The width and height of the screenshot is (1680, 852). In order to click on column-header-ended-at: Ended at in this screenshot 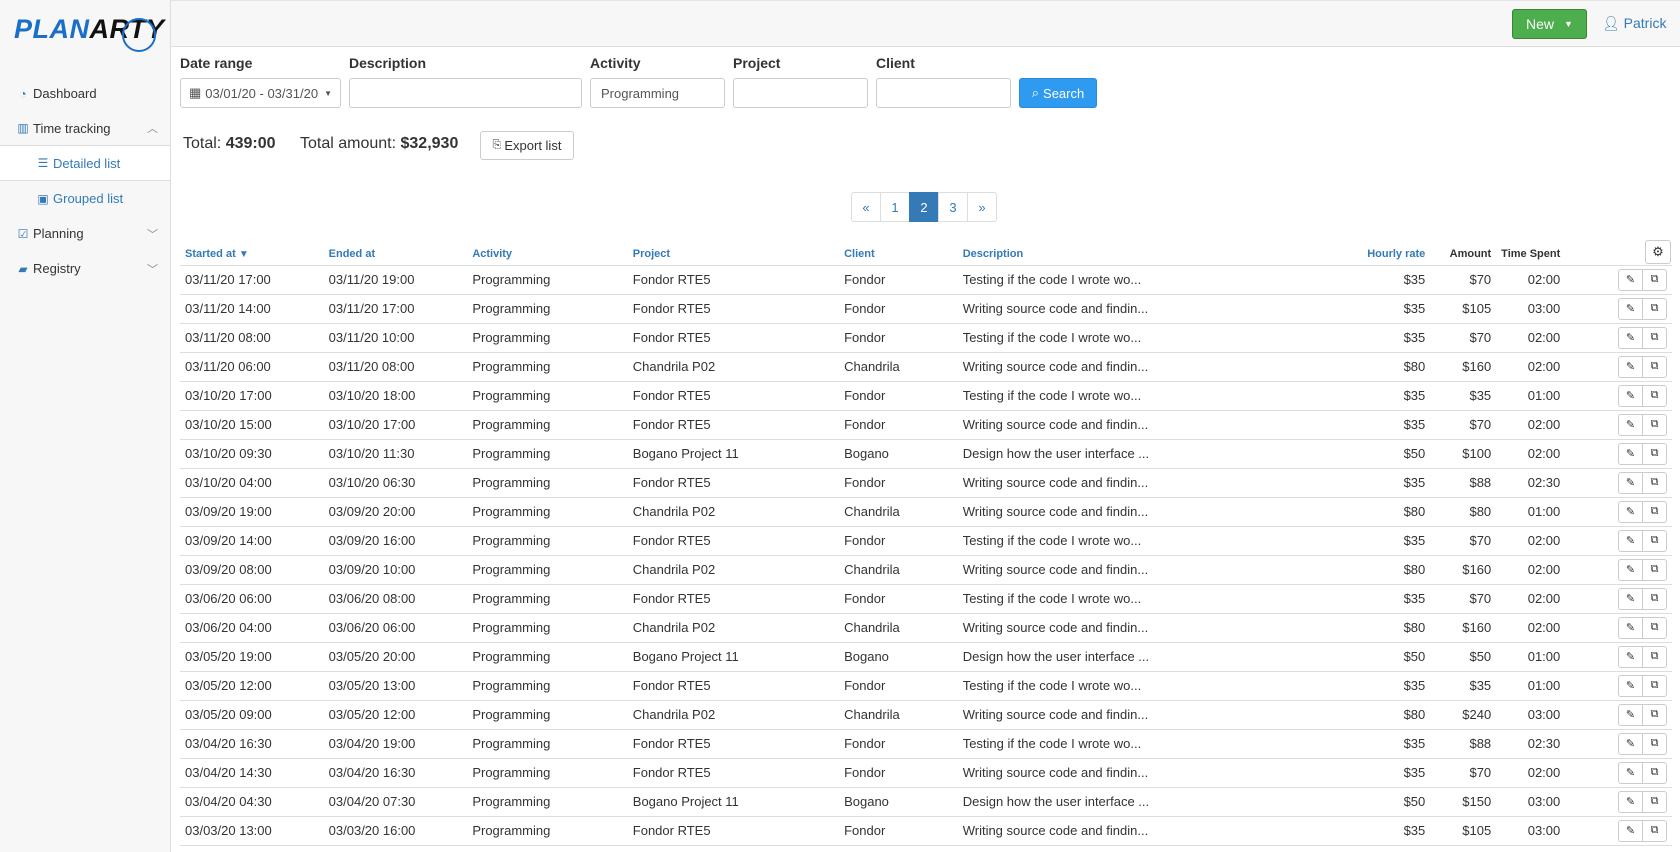, I will do `click(395, 254)`.